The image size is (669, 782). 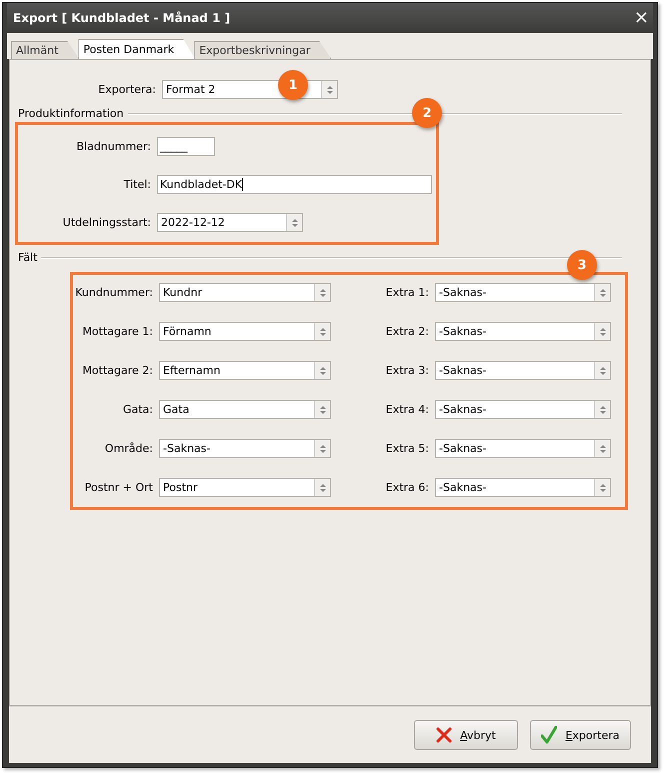 I want to click on field-label: Bladnummer:, so click(x=113, y=146).